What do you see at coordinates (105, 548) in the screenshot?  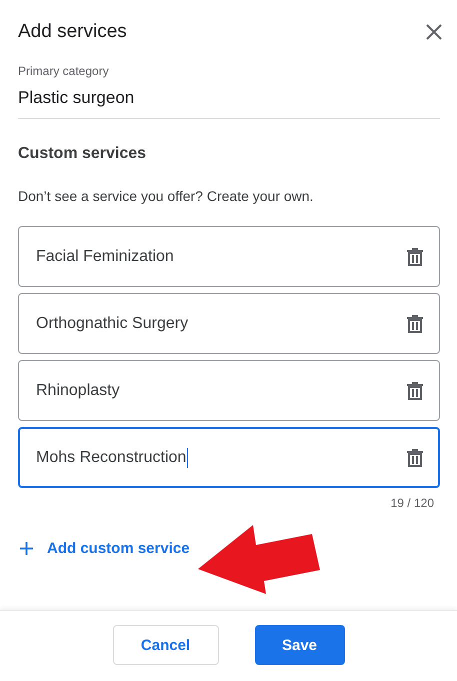 I see `add-custom-service-link: Add custom service` at bounding box center [105, 548].